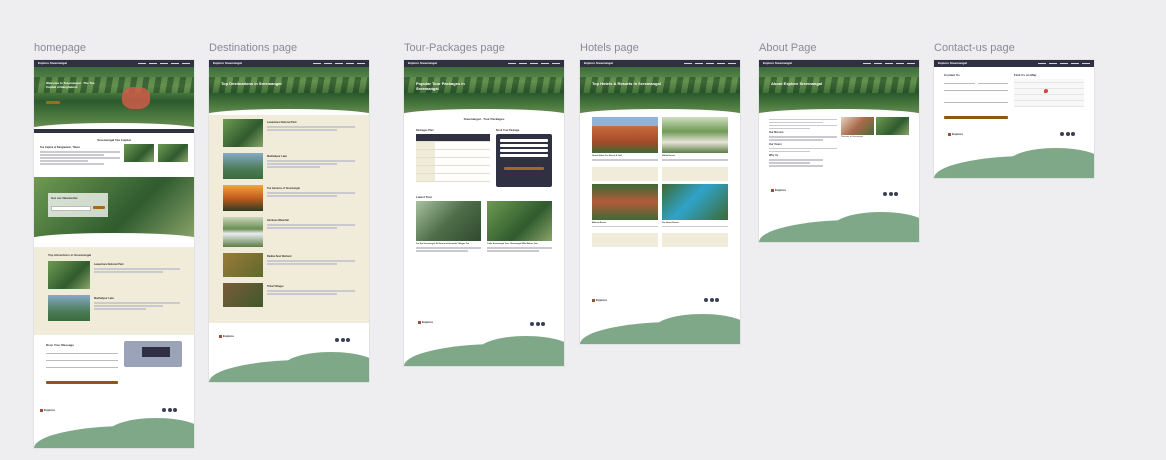  What do you see at coordinates (114, 240) in the screenshot?
I see `wave` at bounding box center [114, 240].